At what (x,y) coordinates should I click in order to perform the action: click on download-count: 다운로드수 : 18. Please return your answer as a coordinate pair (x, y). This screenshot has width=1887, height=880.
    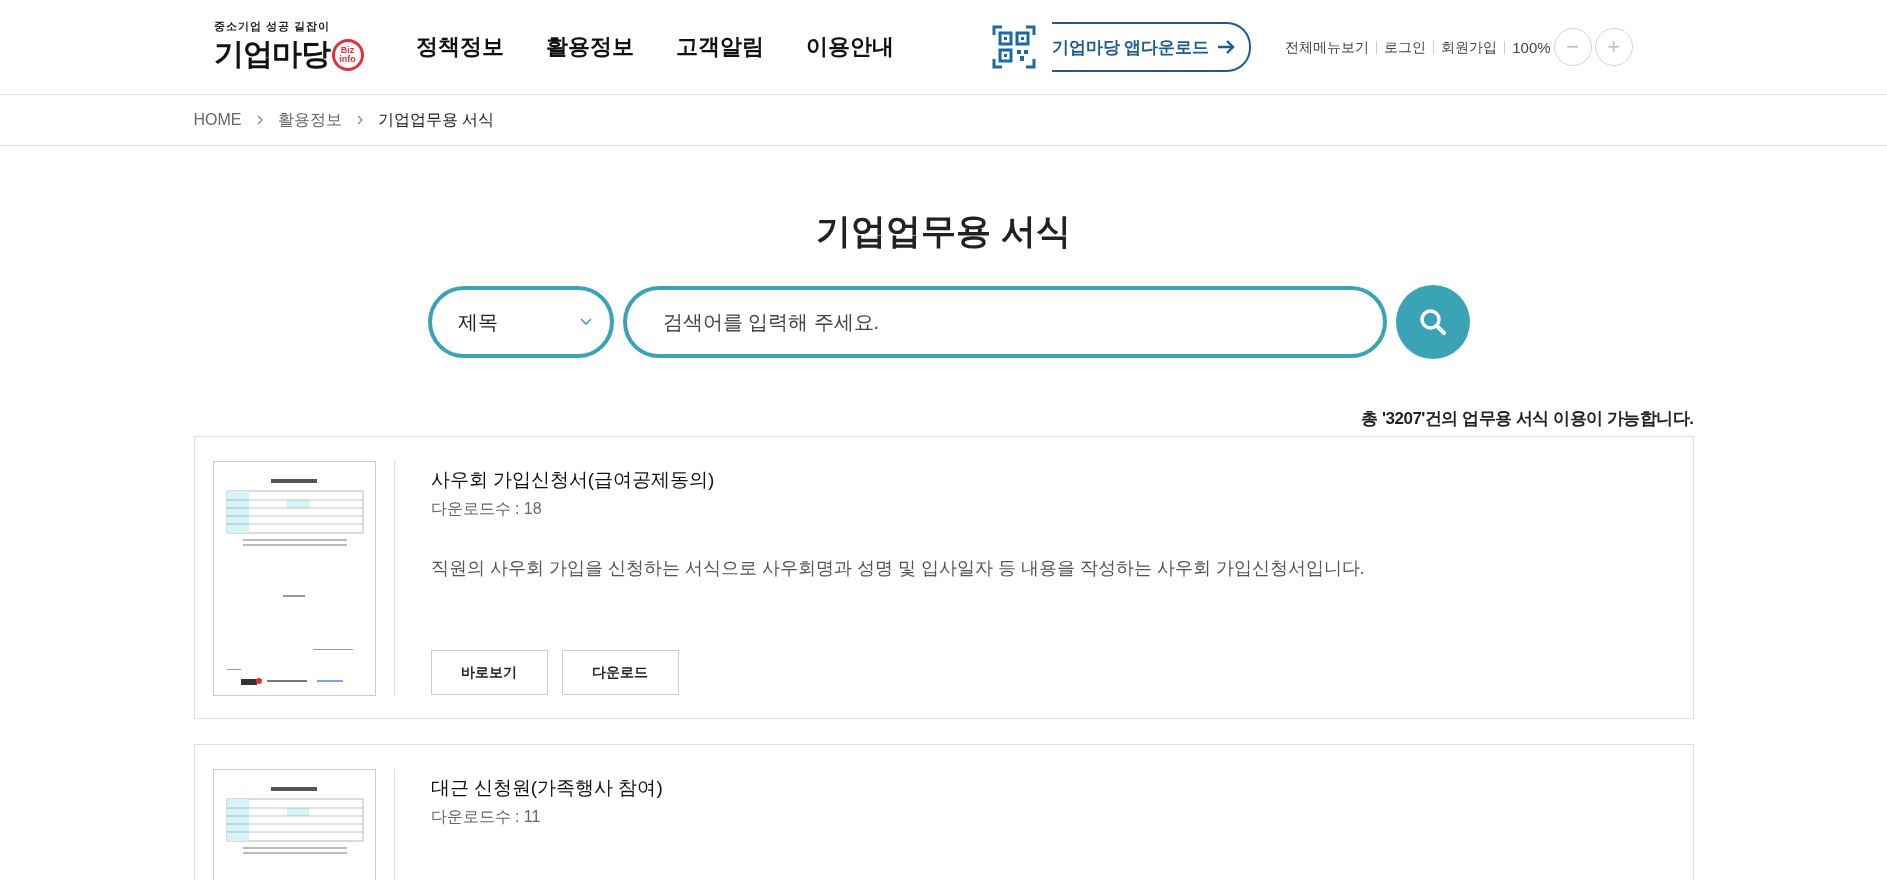
    Looking at the image, I should click on (486, 509).